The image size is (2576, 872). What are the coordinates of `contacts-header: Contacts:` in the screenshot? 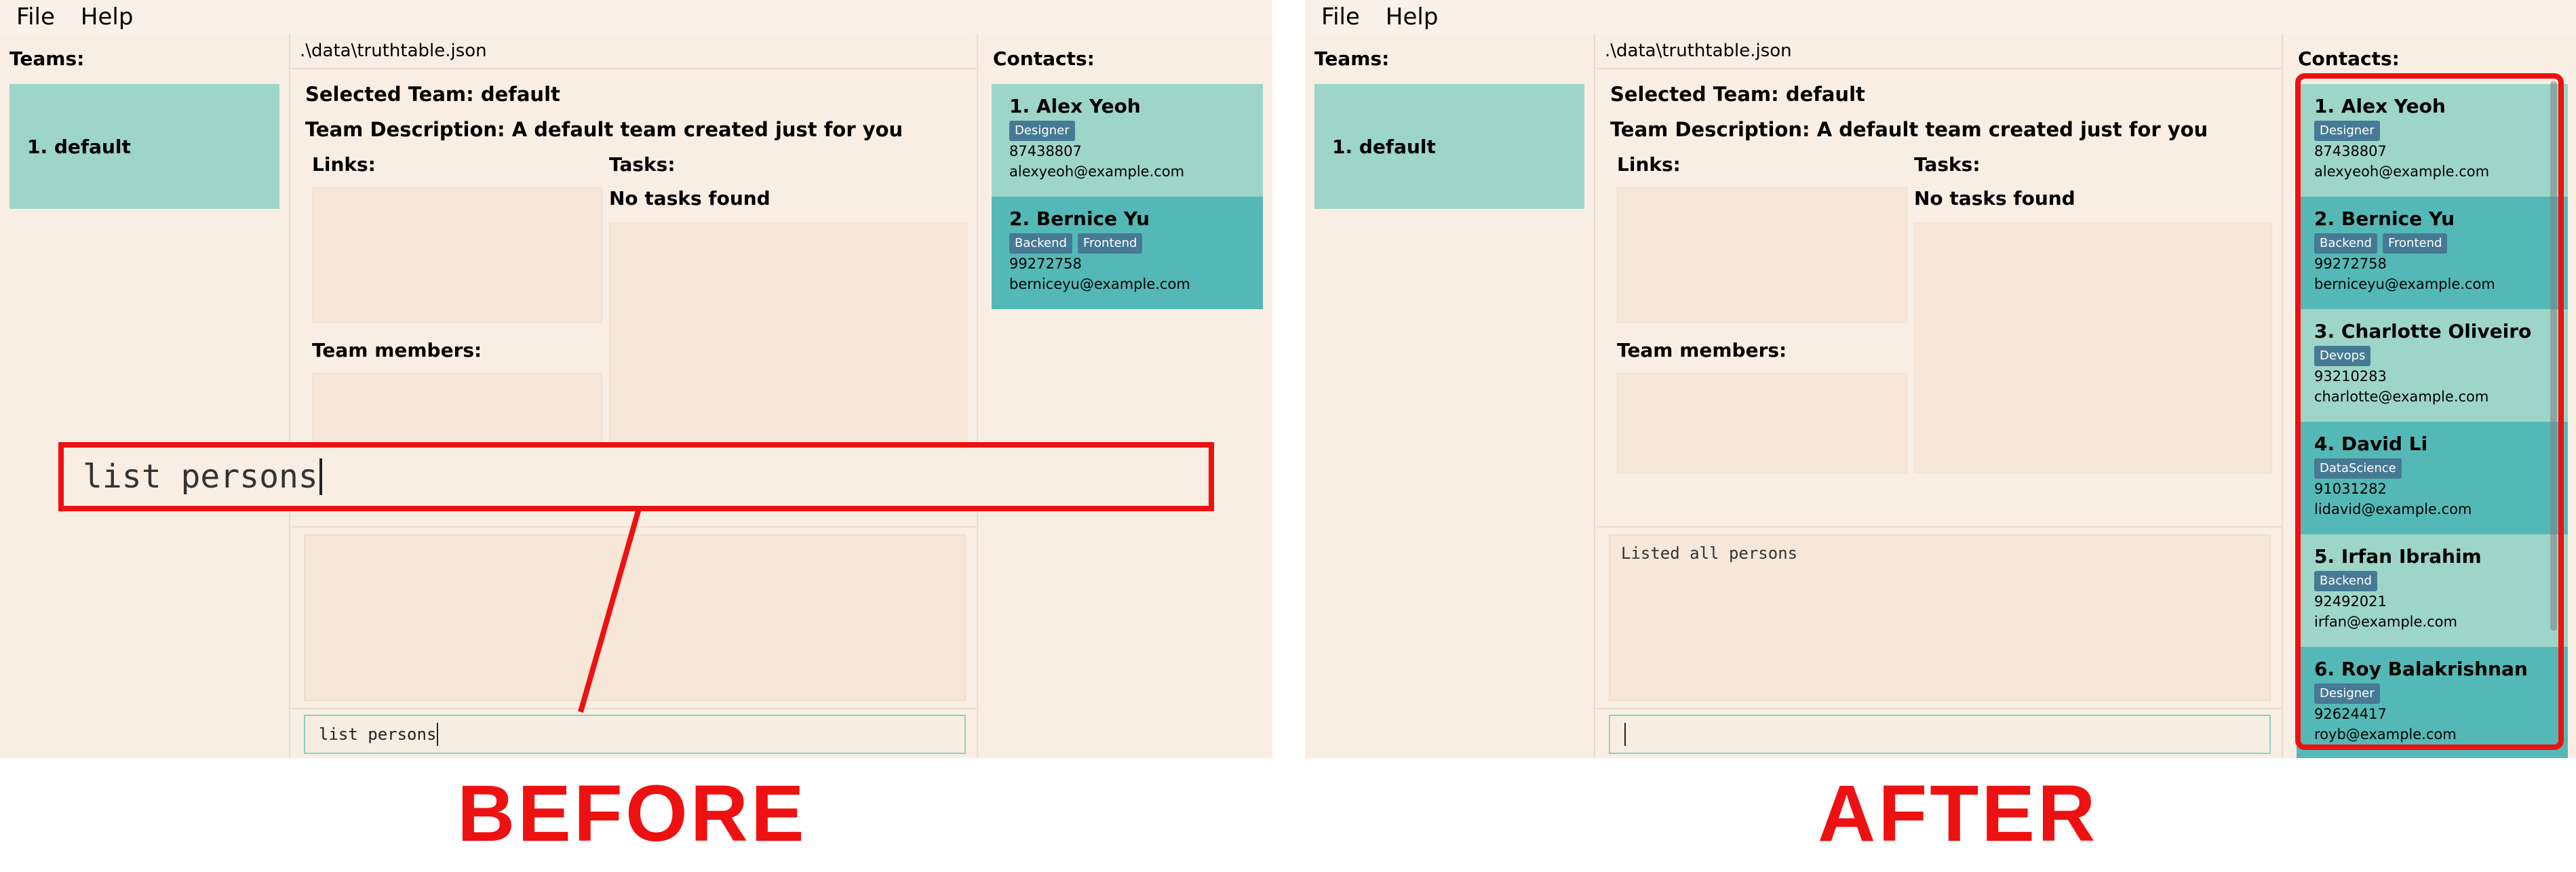 It's located at (2349, 59).